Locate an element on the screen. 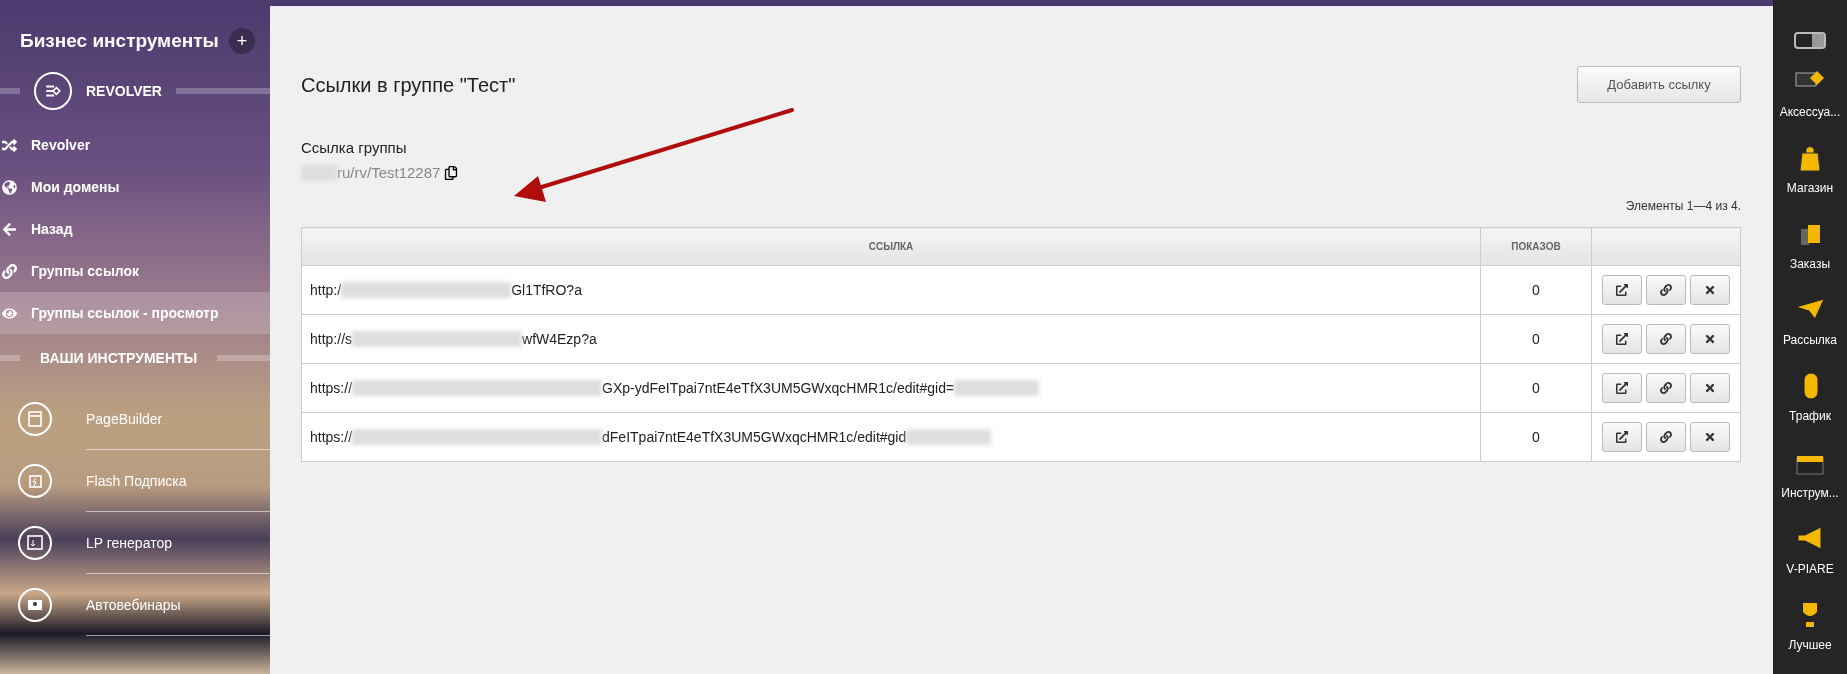 The image size is (1847, 674). url-text: http://s is located at coordinates (331, 339).